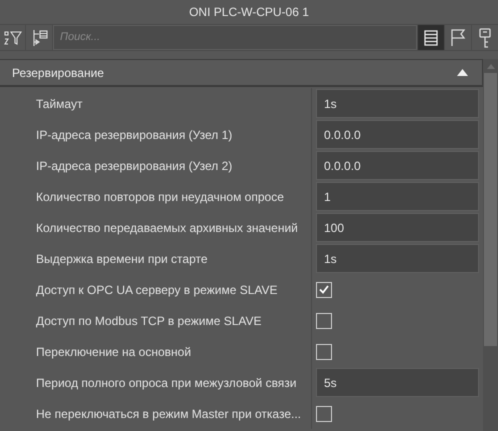 Image resolution: width=498 pixels, height=431 pixels. I want to click on property-label: Выдержка времени при старте, so click(122, 259).